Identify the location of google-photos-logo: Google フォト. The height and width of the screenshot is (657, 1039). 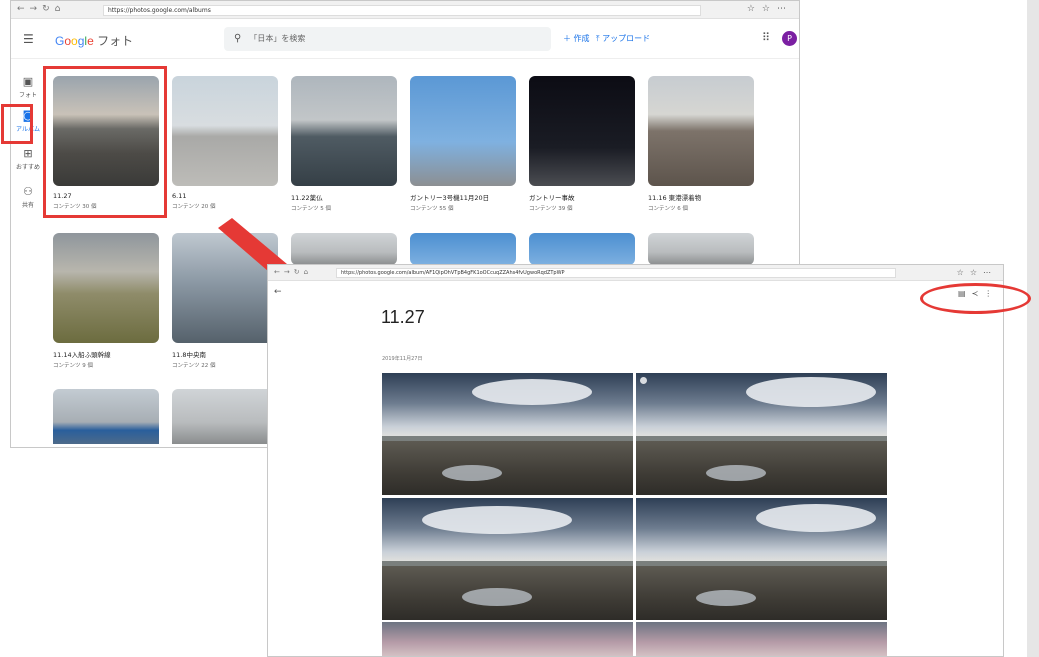
(94, 40).